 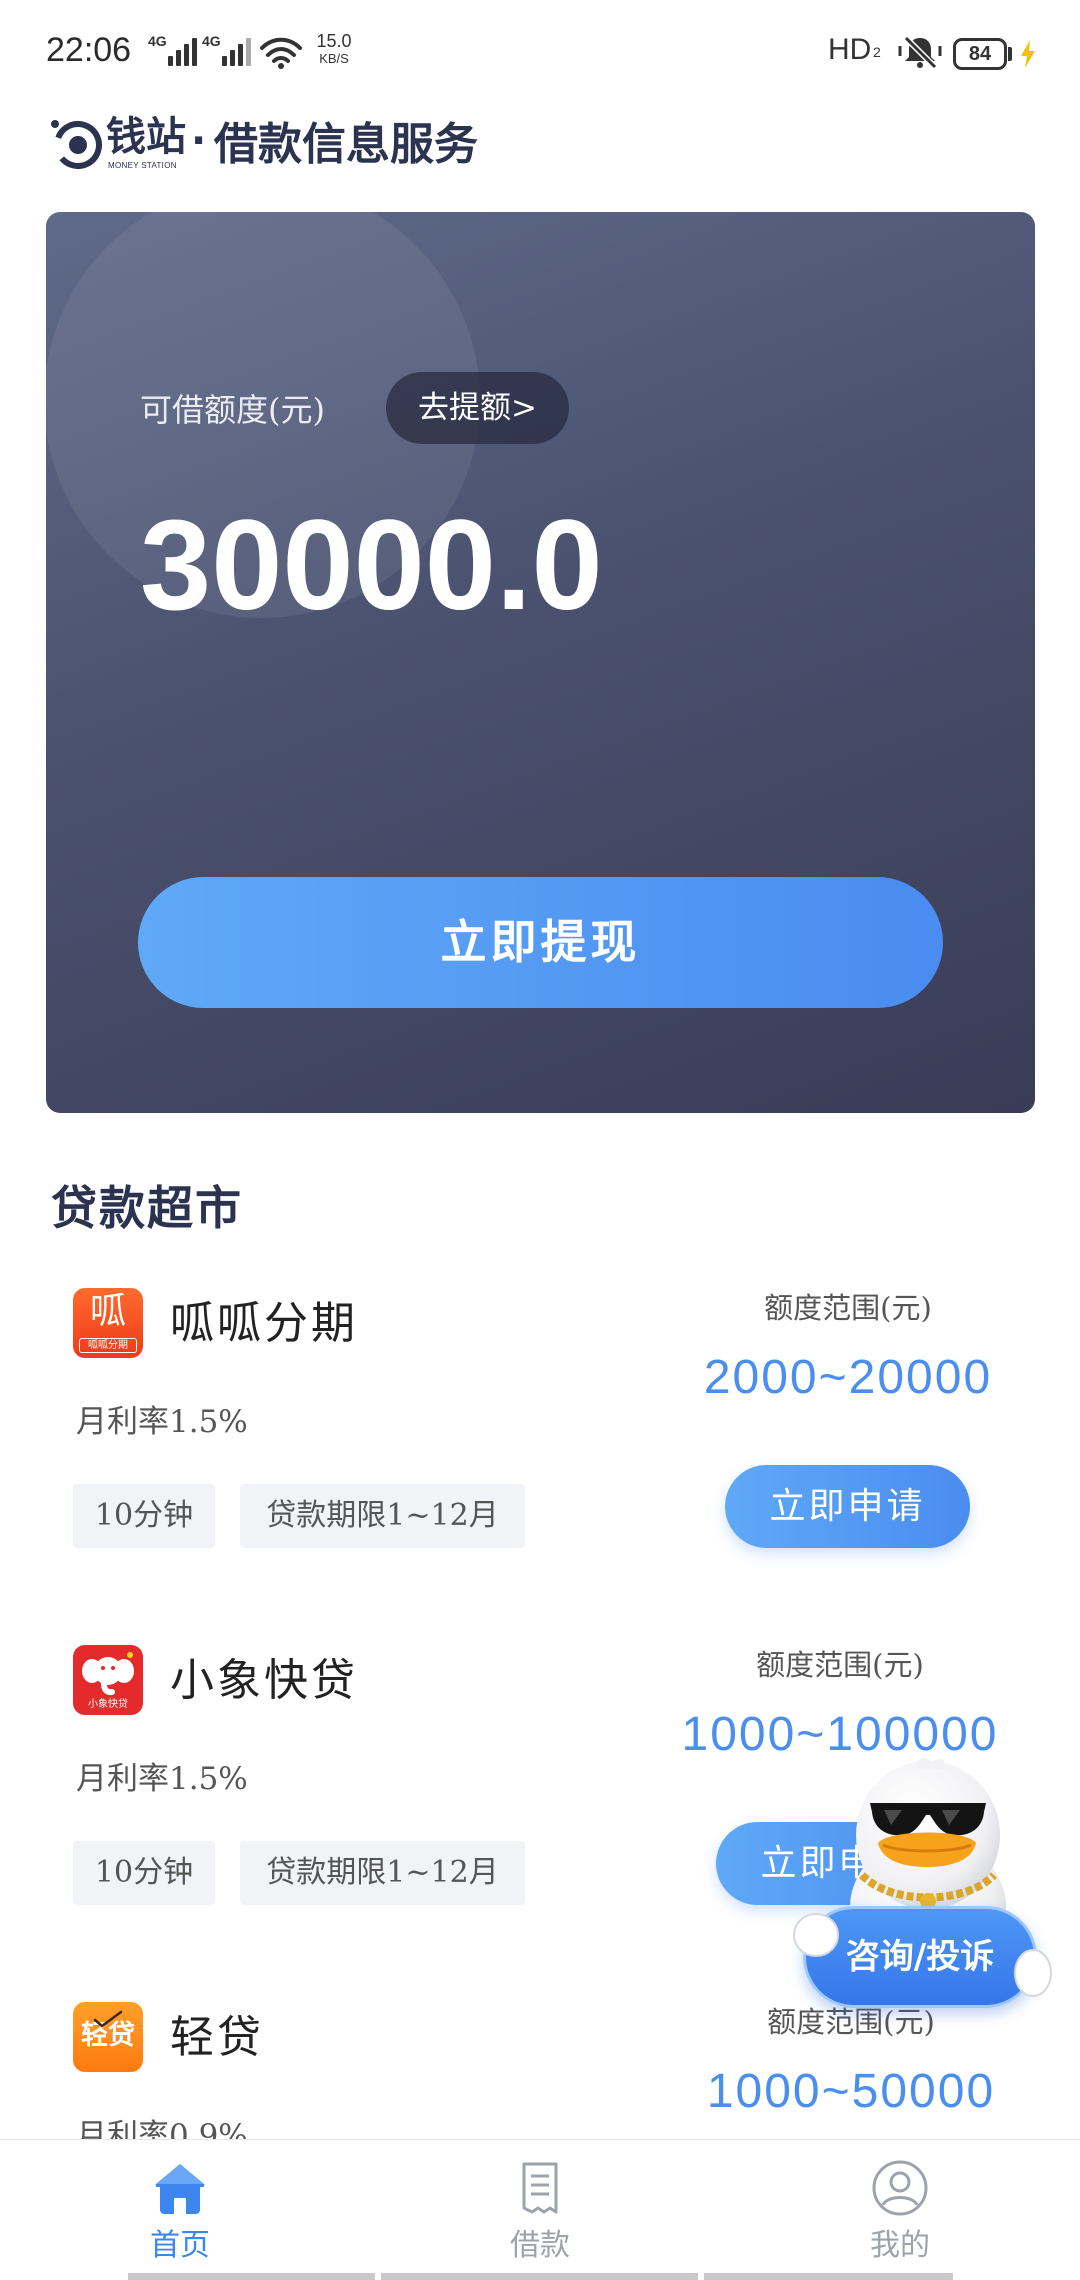 What do you see at coordinates (848, 1377) in the screenshot?
I see `amount-range-value: 2000~20000` at bounding box center [848, 1377].